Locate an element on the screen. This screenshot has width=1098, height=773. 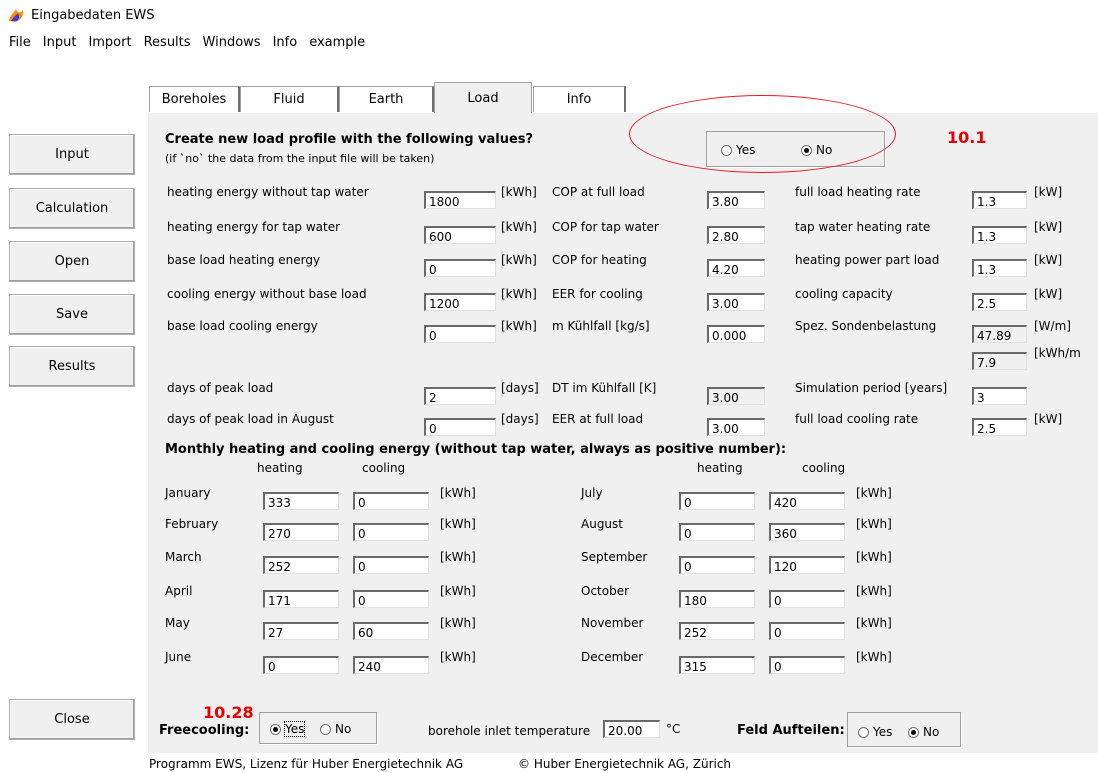
results-button: Results is located at coordinates (72, 366).